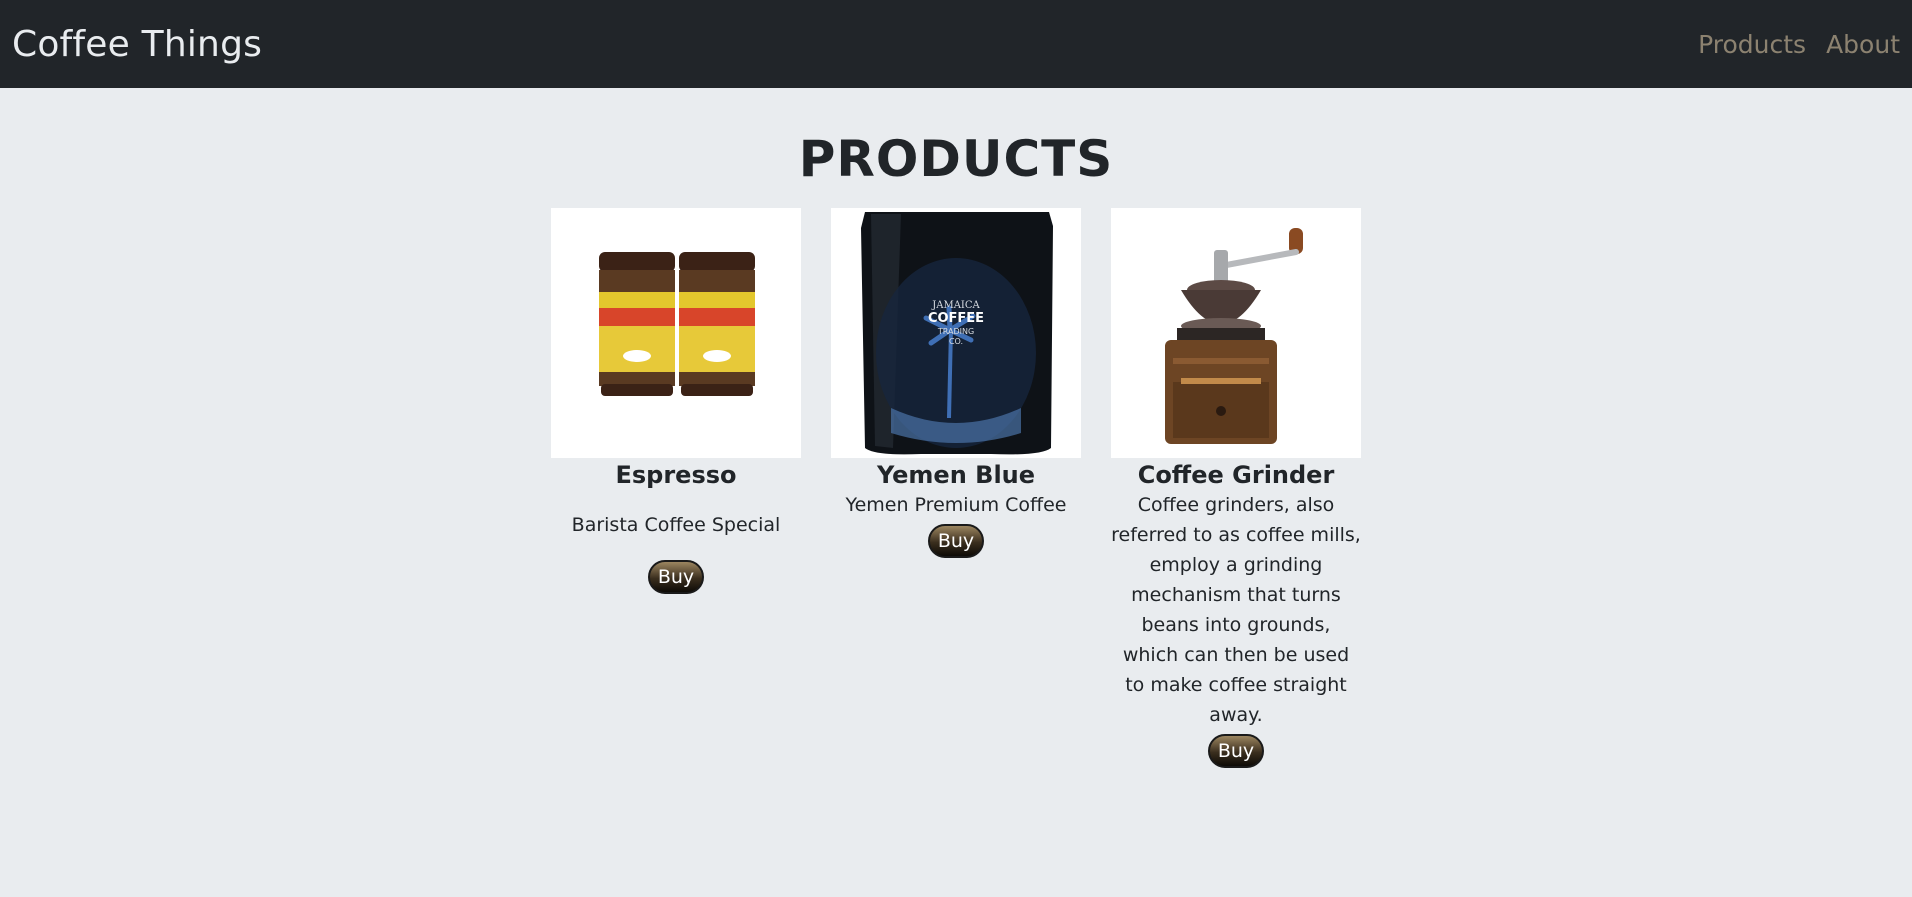 This screenshot has width=1912, height=897. I want to click on product-image-espresso, so click(676, 333).